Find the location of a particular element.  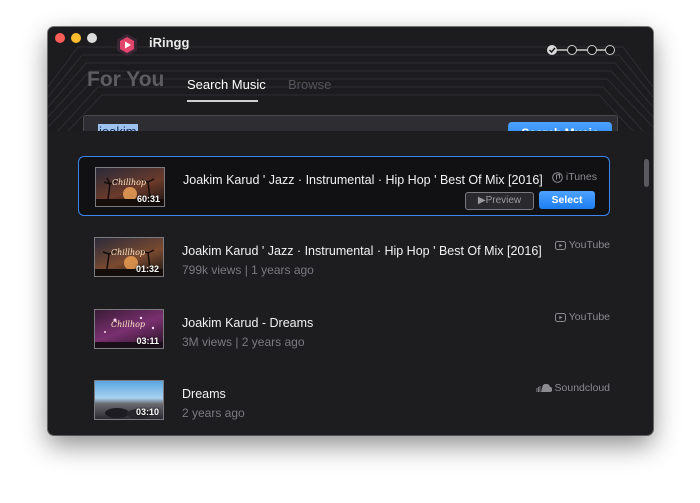

step-1-check-icon is located at coordinates (552, 50).